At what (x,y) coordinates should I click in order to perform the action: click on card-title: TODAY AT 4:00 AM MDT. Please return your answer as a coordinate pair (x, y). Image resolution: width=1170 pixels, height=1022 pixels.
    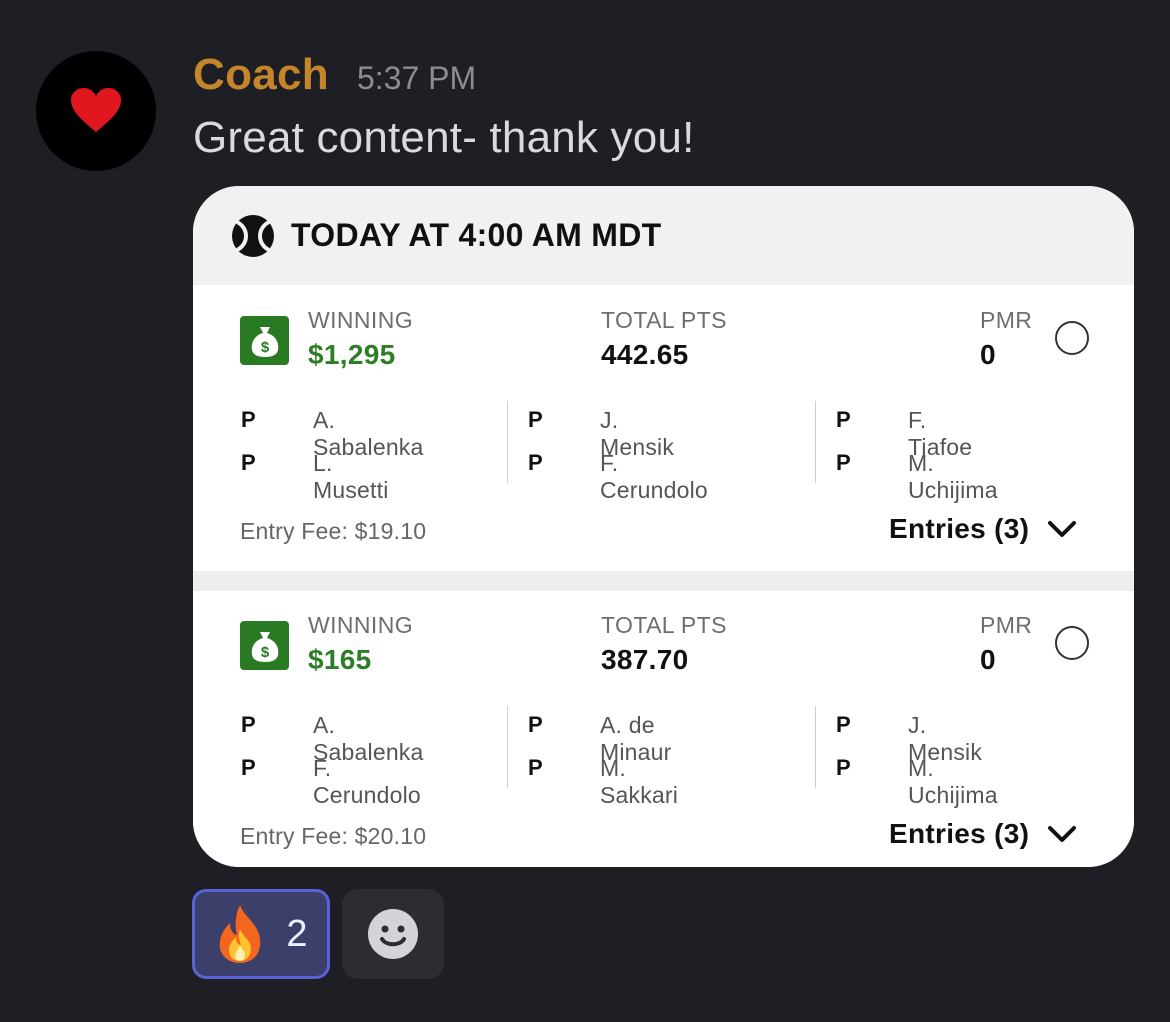
    Looking at the image, I should click on (476, 235).